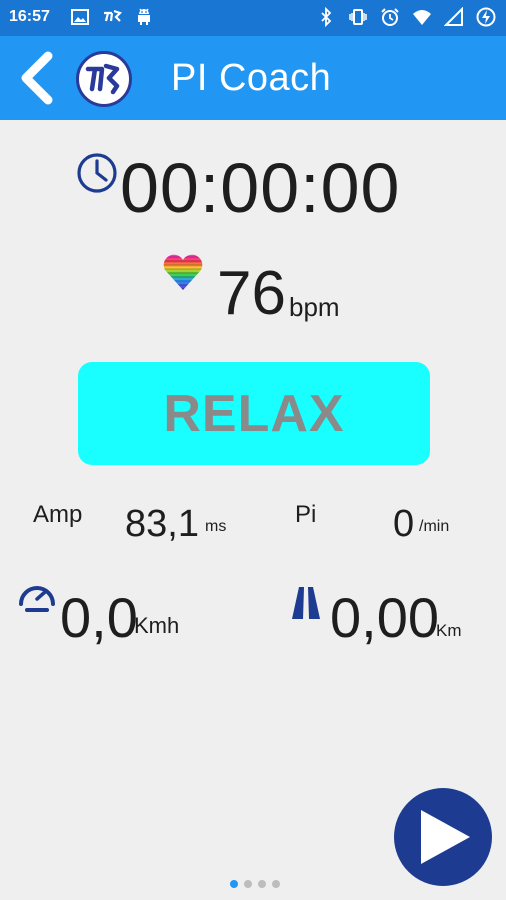 The width and height of the screenshot is (506, 900). Describe the element at coordinates (254, 413) in the screenshot. I see `relax-button: RELAX` at that location.